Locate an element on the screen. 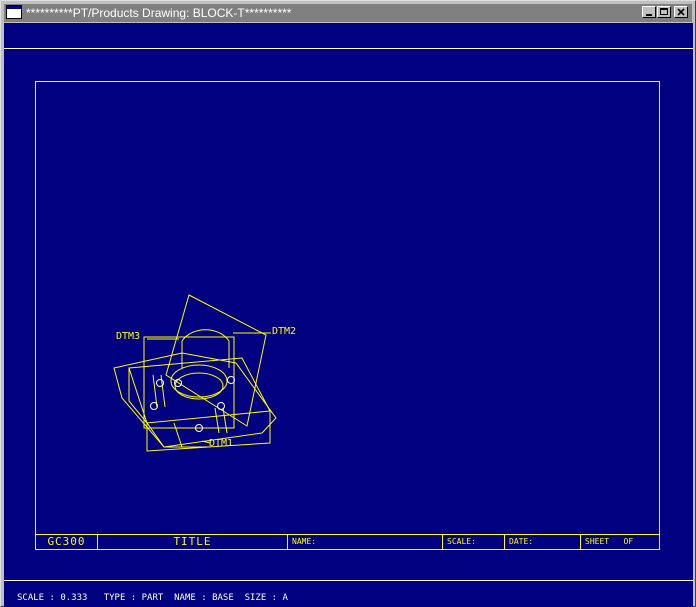 The image size is (696, 607). close-icon is located at coordinates (681, 12).